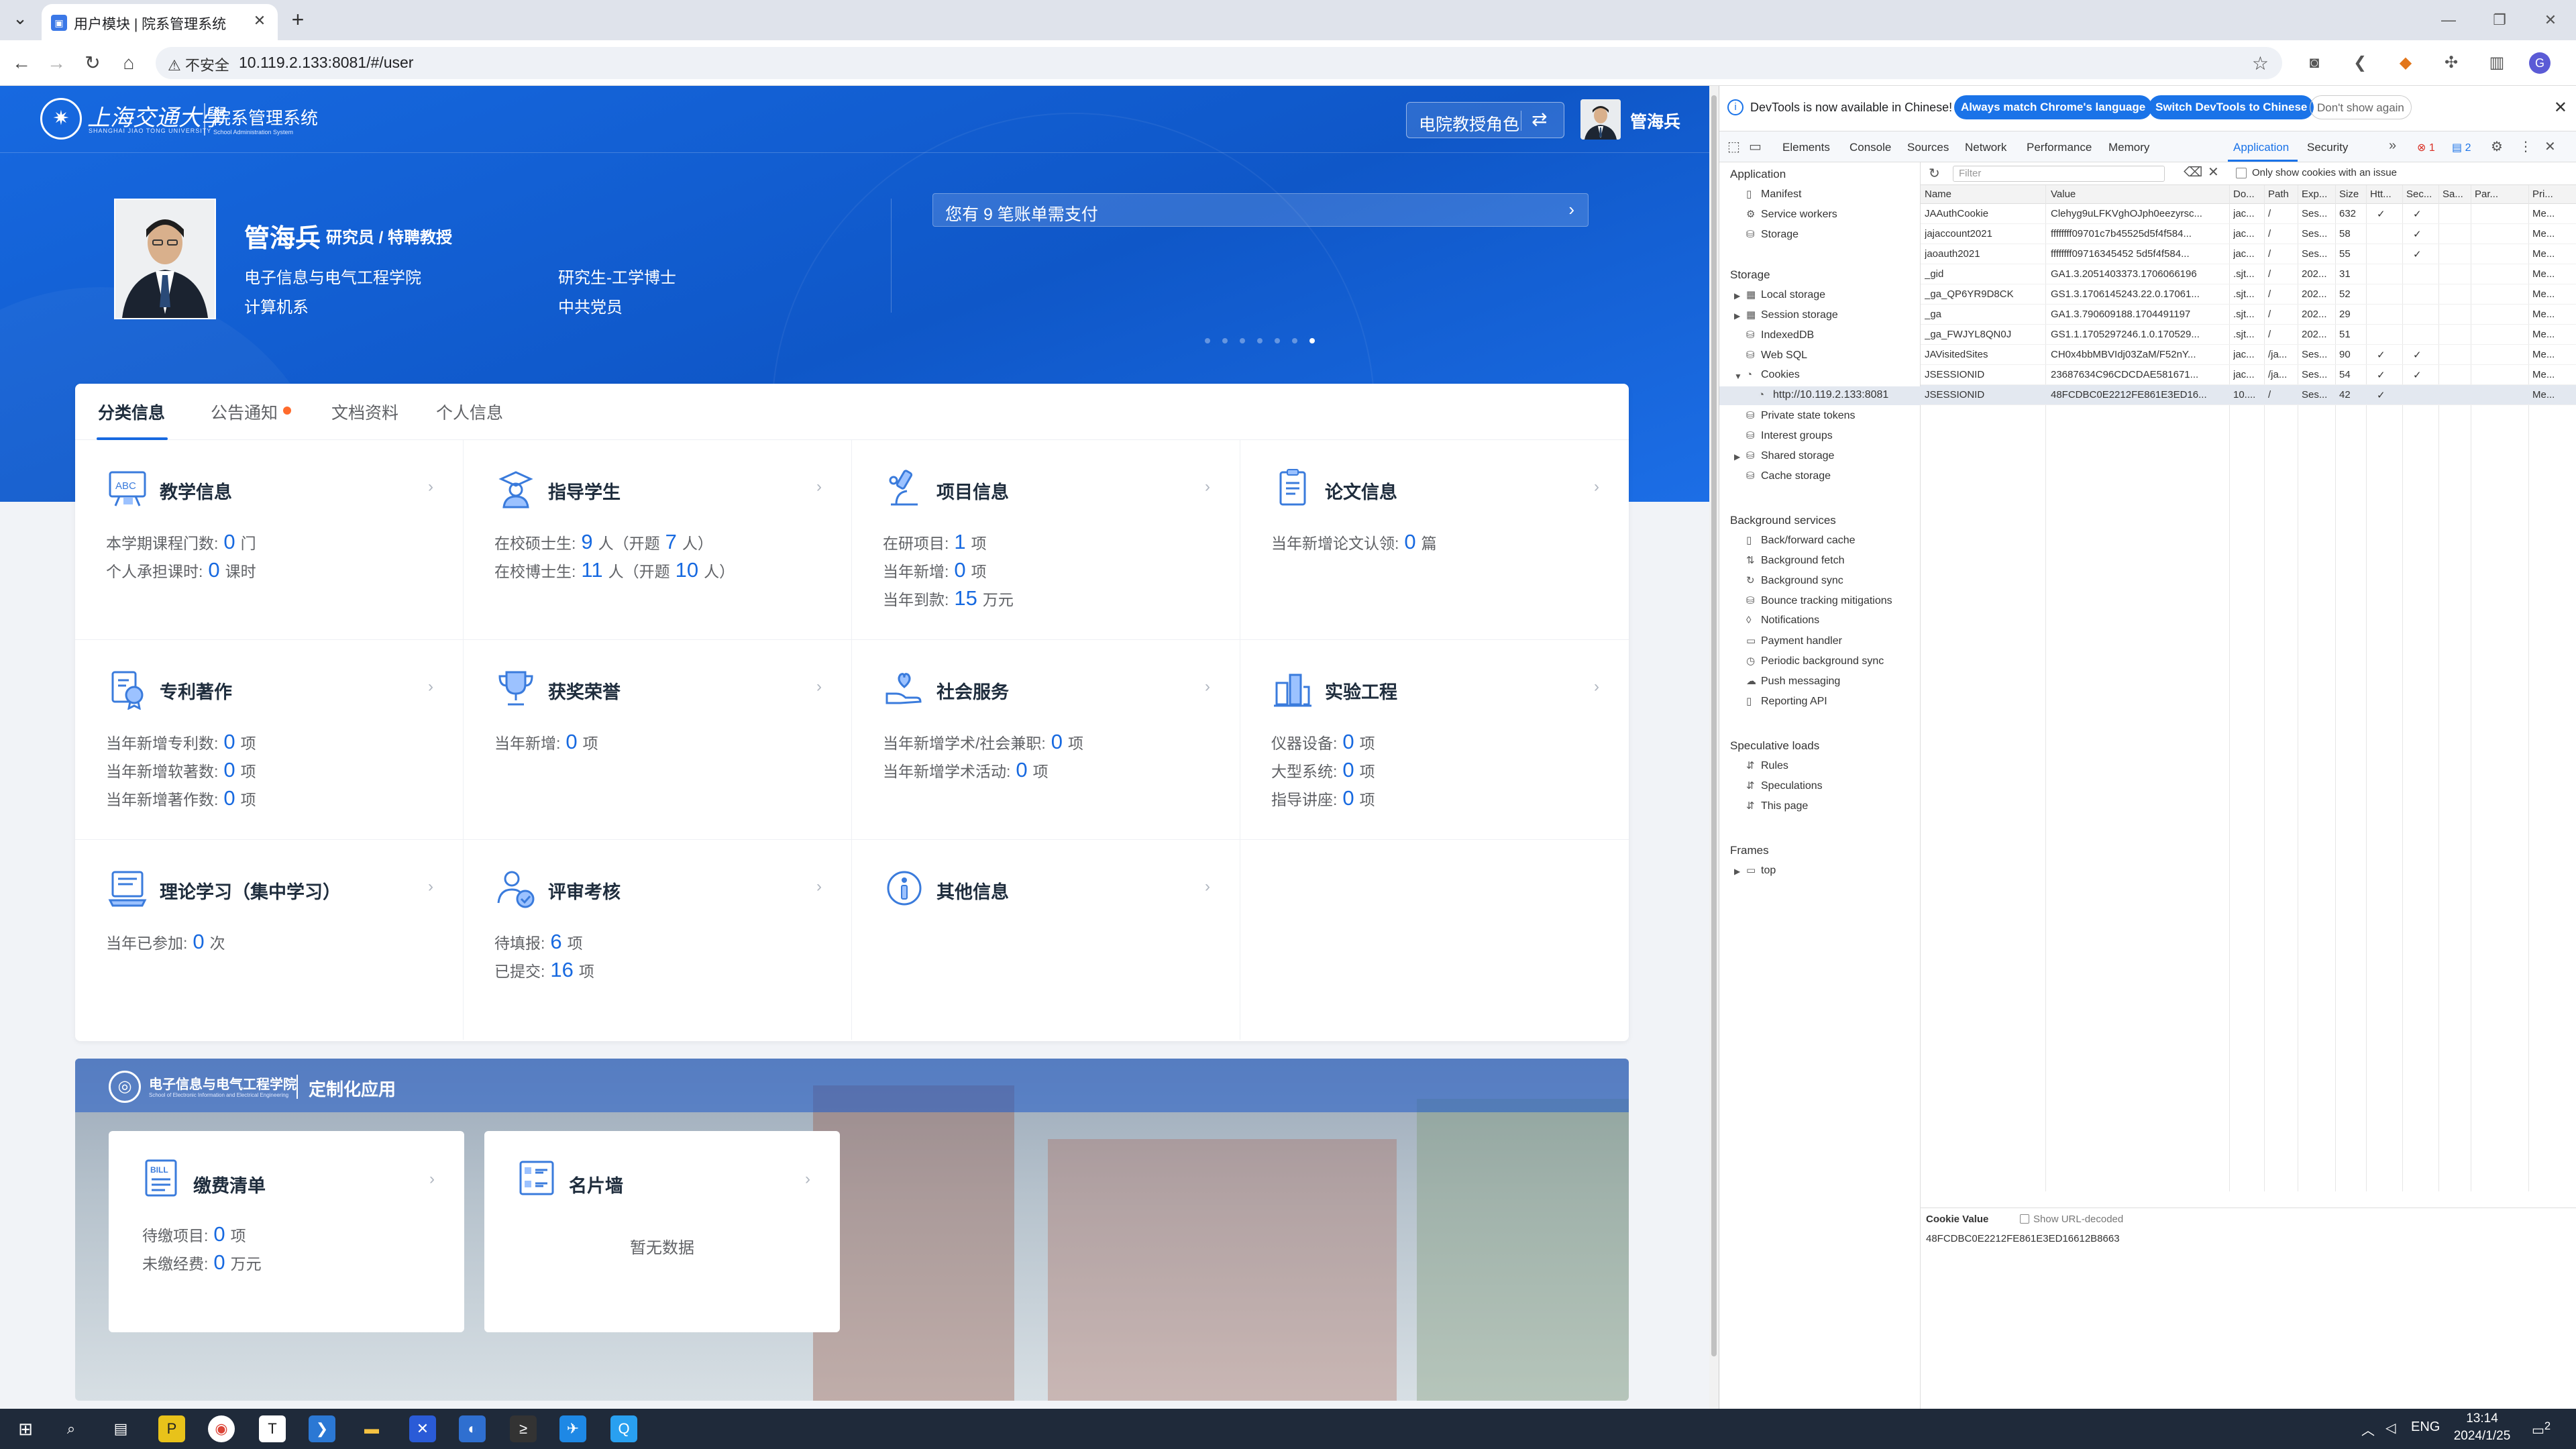 Image resolution: width=2576 pixels, height=1449 pixels. Describe the element at coordinates (469, 412) in the screenshot. I see `tab-personal-info: 个人信息` at that location.